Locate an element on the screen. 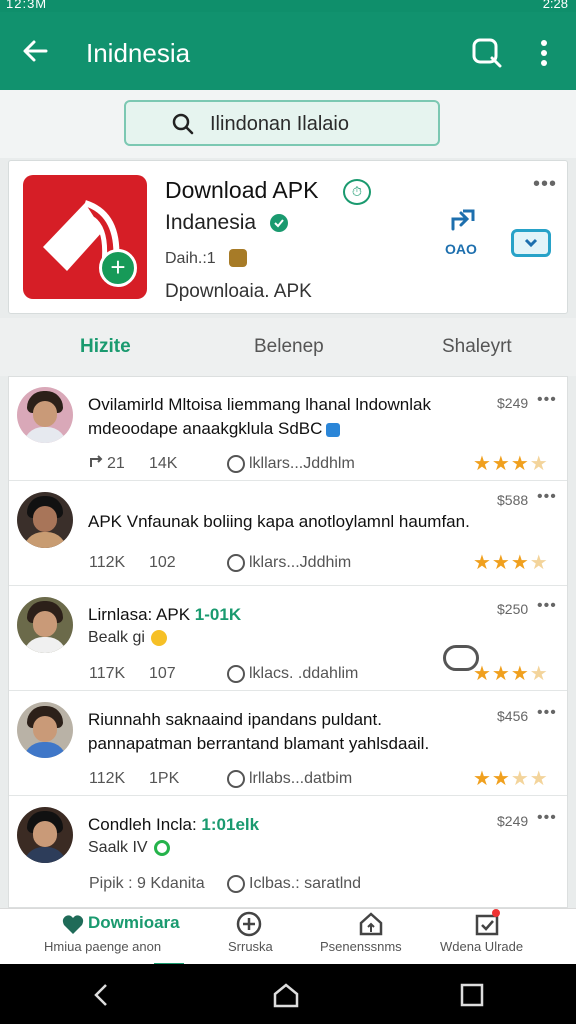 The height and width of the screenshot is (1024, 576). price: $456 is located at coordinates (513, 716).